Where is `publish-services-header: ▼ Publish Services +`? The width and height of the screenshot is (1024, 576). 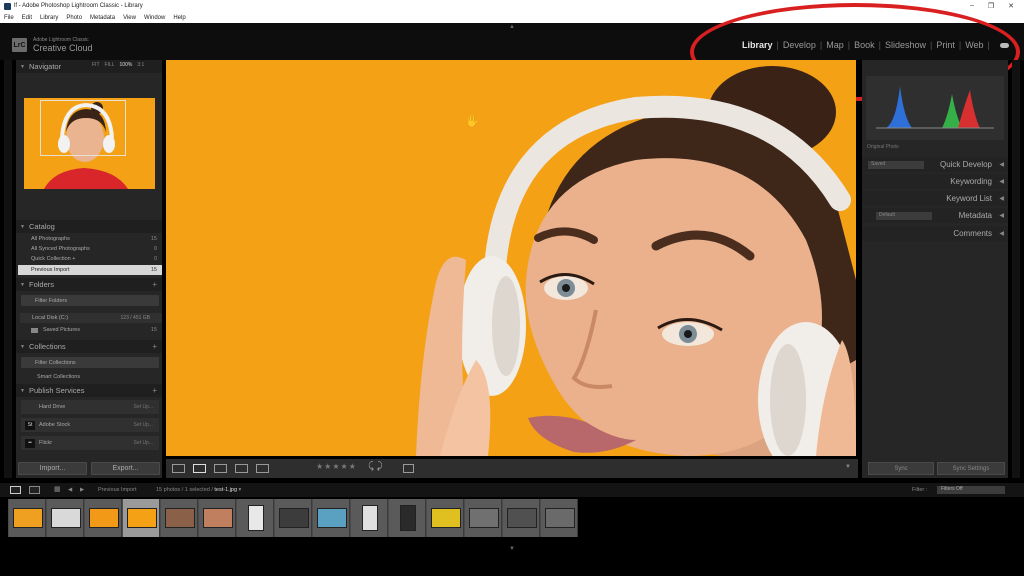 publish-services-header: ▼ Publish Services + is located at coordinates (89, 390).